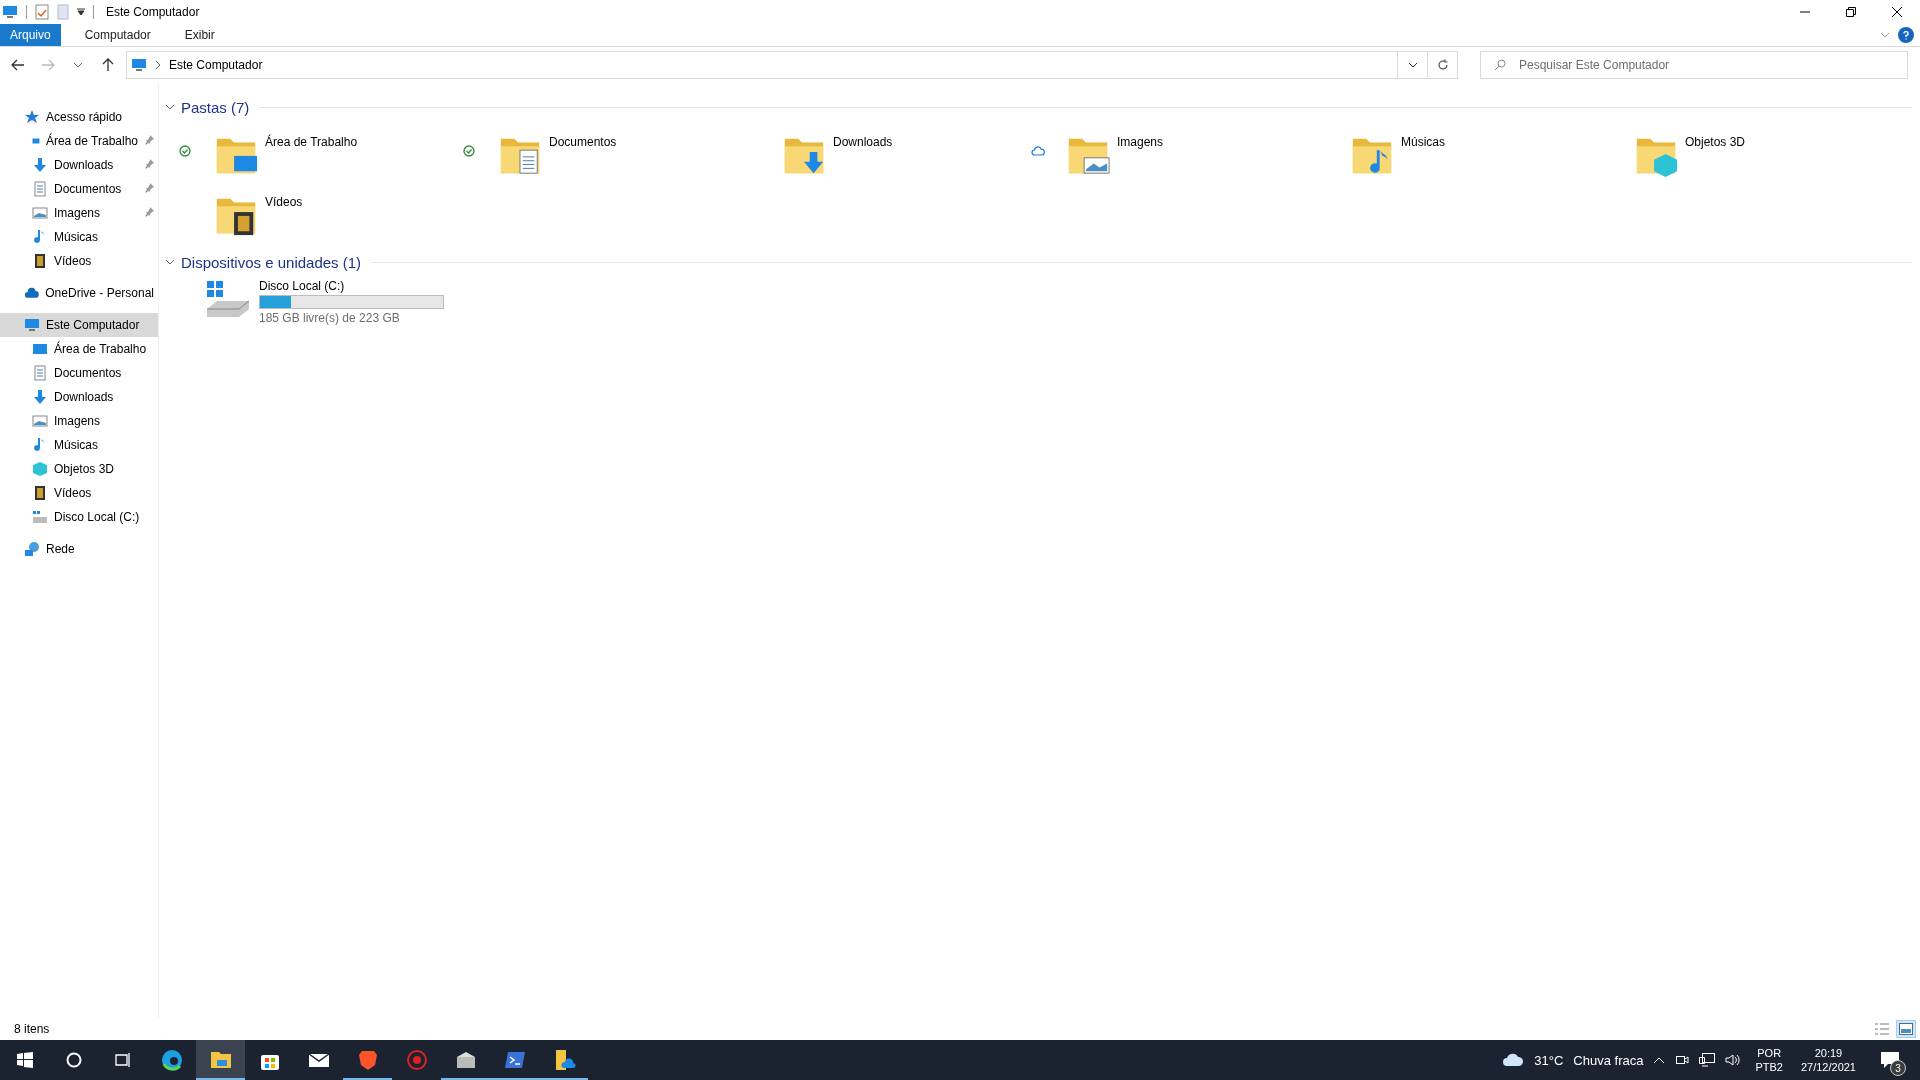 The height and width of the screenshot is (1080, 1920). Describe the element at coordinates (79, 293) in the screenshot. I see `sidebar-item: OneDrive - Personal` at that location.